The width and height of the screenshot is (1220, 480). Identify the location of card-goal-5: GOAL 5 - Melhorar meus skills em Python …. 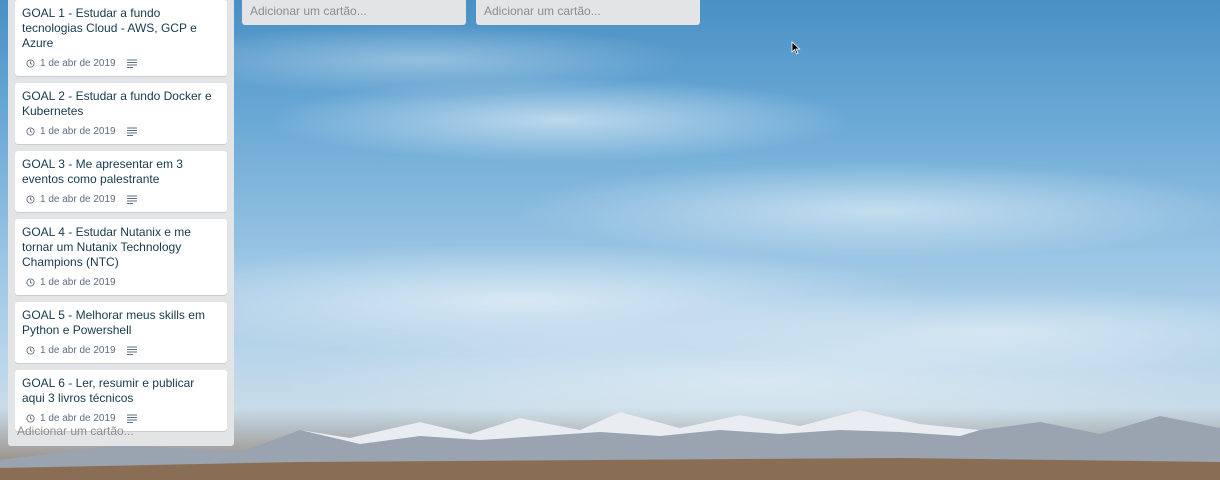
(121, 332).